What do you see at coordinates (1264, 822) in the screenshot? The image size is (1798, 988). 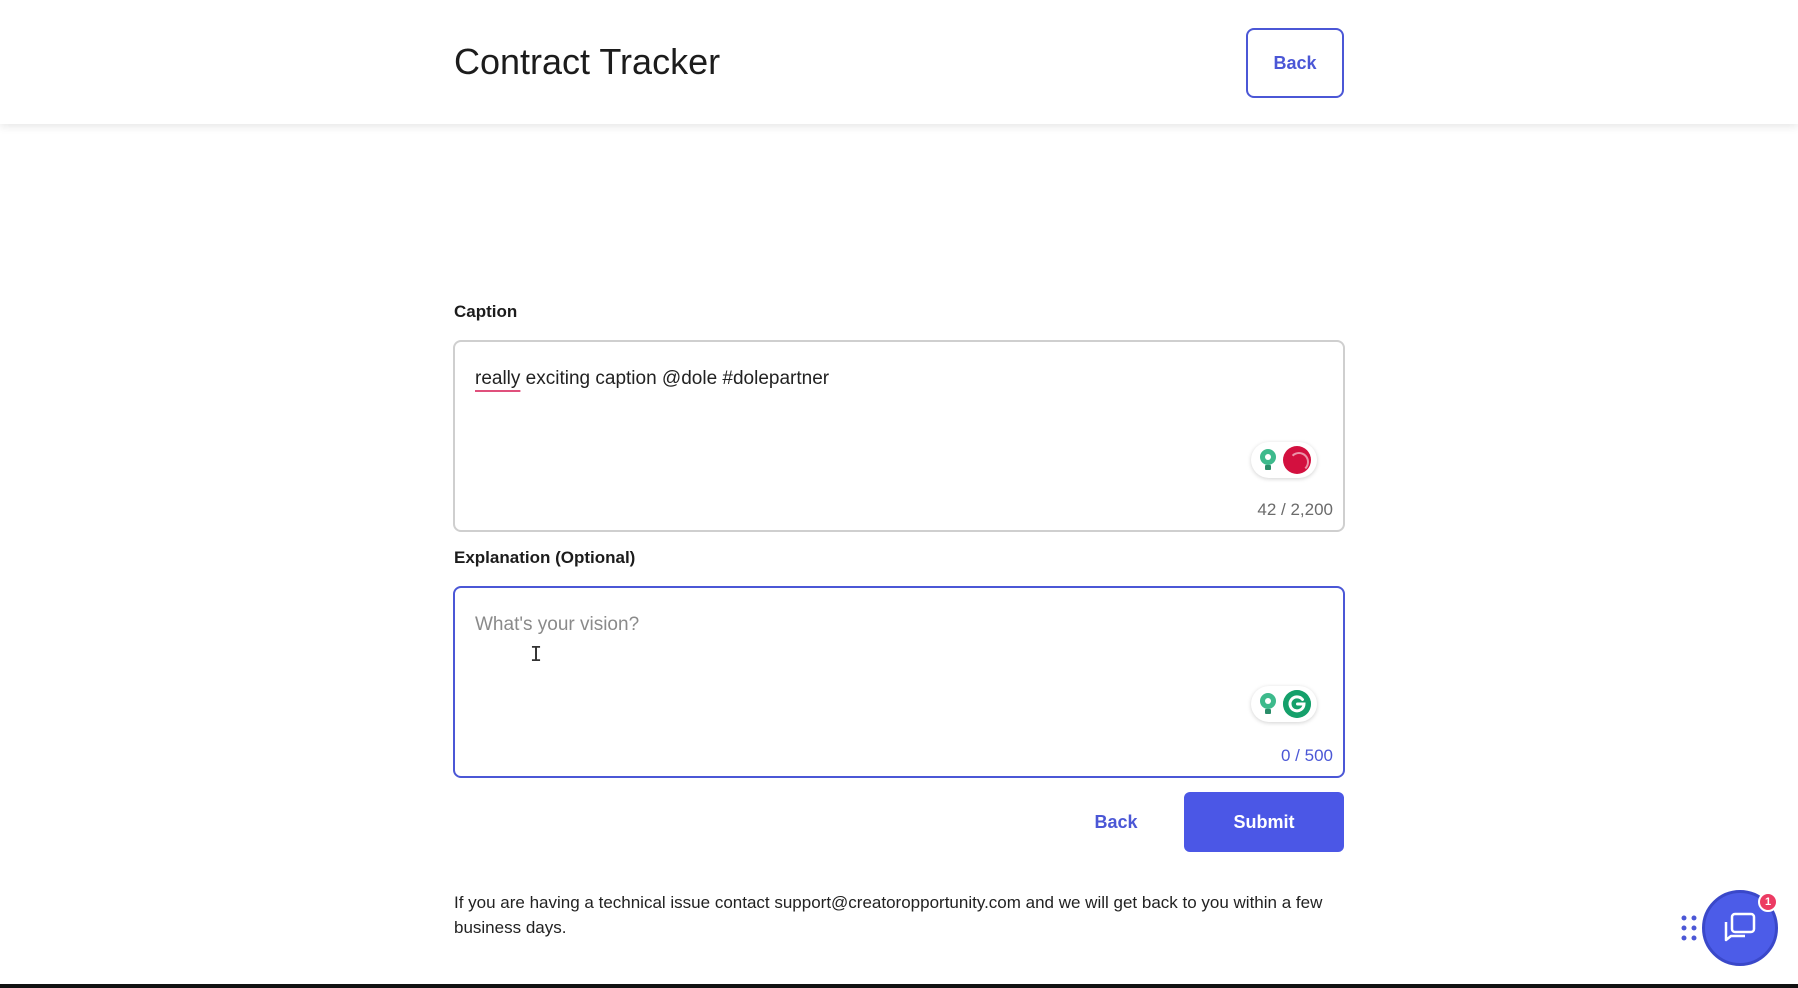 I see `submit-button: Submit` at bounding box center [1264, 822].